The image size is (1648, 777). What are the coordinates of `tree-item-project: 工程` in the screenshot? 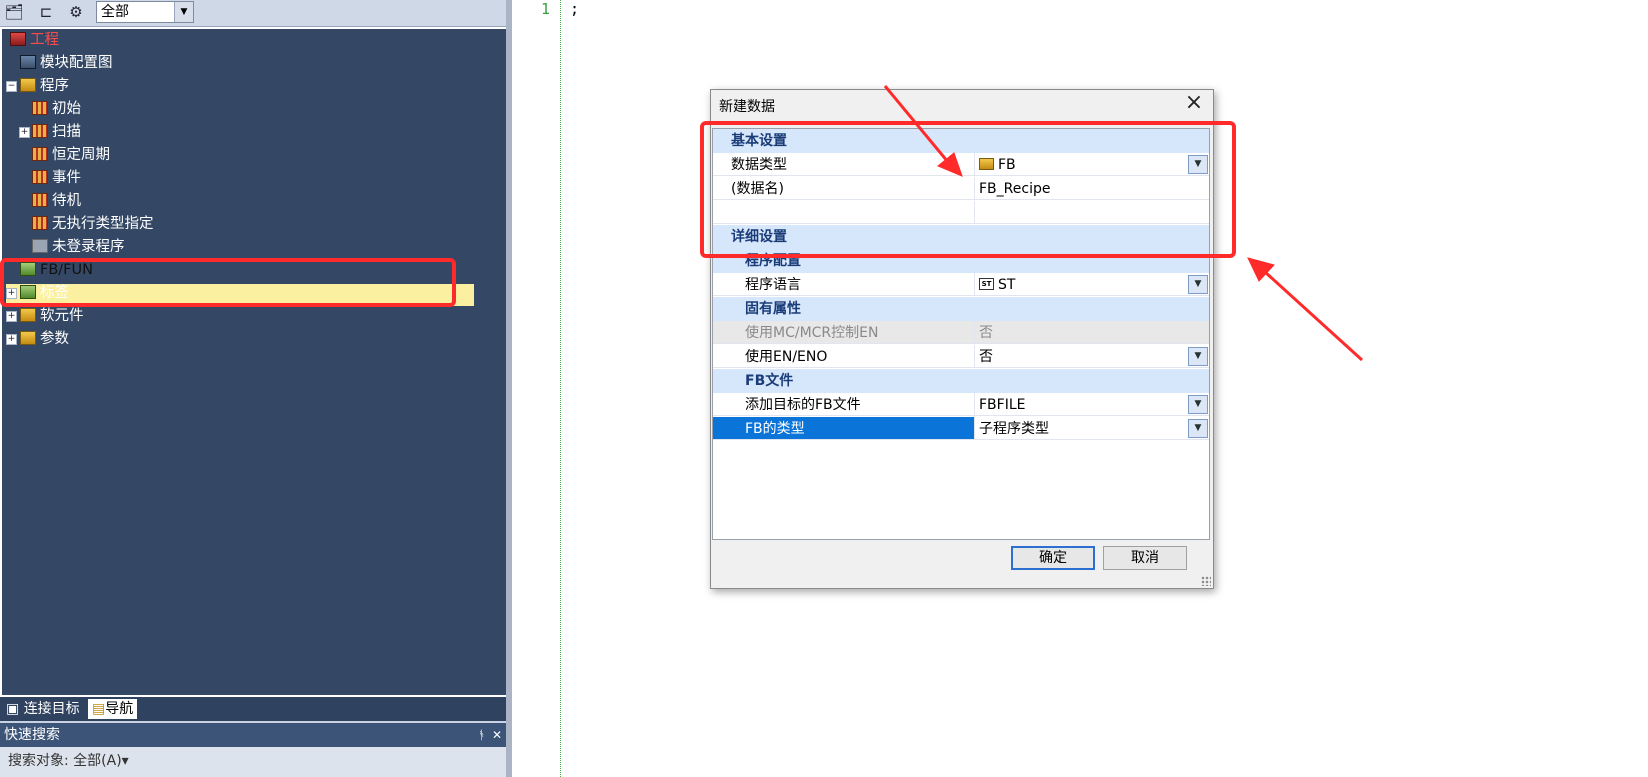 It's located at (34, 40).